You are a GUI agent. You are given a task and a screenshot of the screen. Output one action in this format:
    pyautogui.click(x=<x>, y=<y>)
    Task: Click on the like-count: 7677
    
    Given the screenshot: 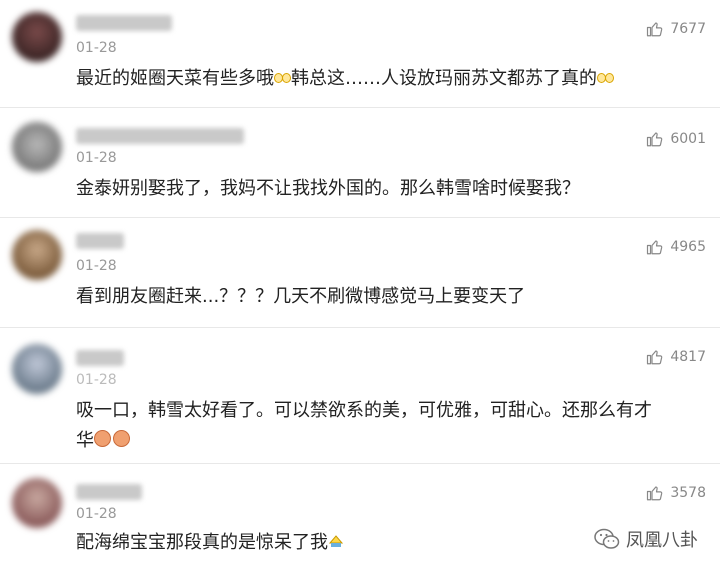 What is the action you would take?
    pyautogui.click(x=688, y=29)
    